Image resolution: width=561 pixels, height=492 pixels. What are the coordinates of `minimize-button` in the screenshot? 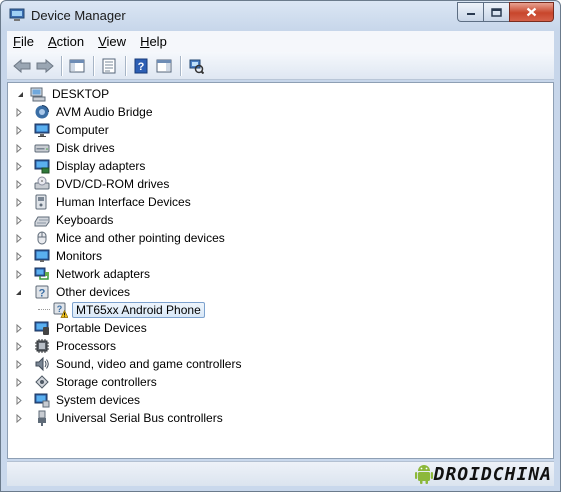 It's located at (470, 12).